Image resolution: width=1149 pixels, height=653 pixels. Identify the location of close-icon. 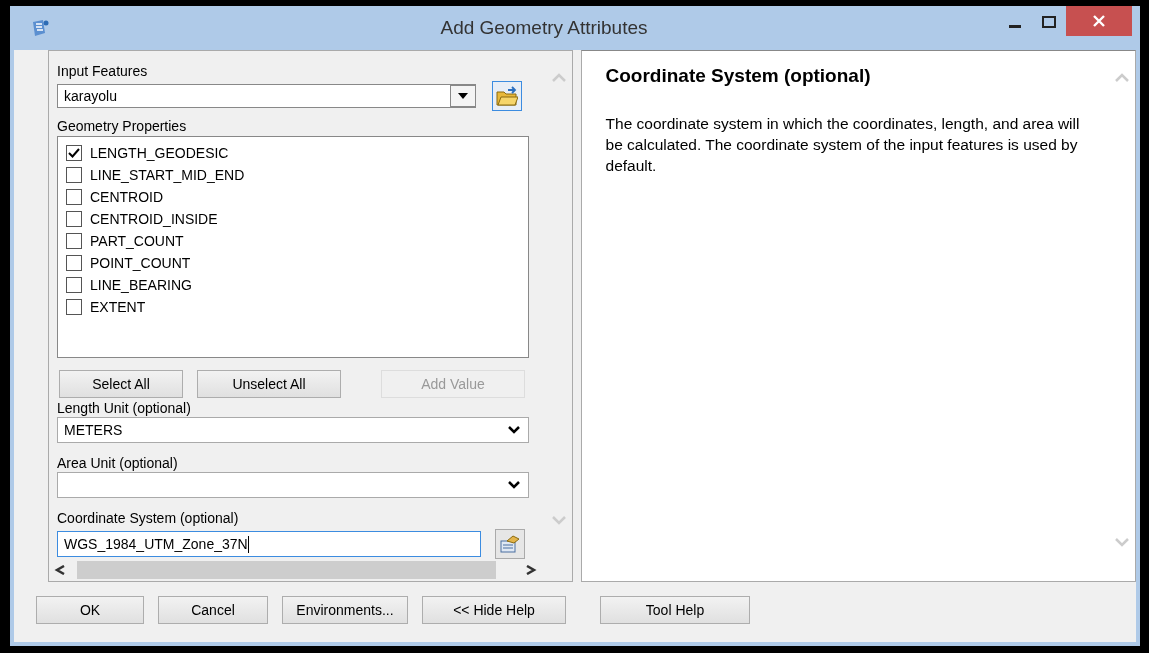
(1099, 21).